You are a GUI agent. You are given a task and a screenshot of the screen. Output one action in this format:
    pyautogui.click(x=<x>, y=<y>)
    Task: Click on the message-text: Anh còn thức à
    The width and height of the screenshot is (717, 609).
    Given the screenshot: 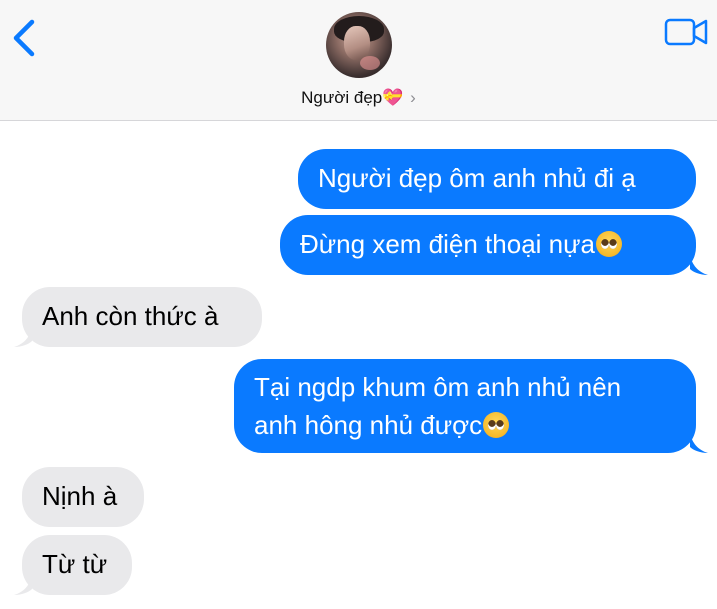 What is the action you would take?
    pyautogui.click(x=130, y=316)
    